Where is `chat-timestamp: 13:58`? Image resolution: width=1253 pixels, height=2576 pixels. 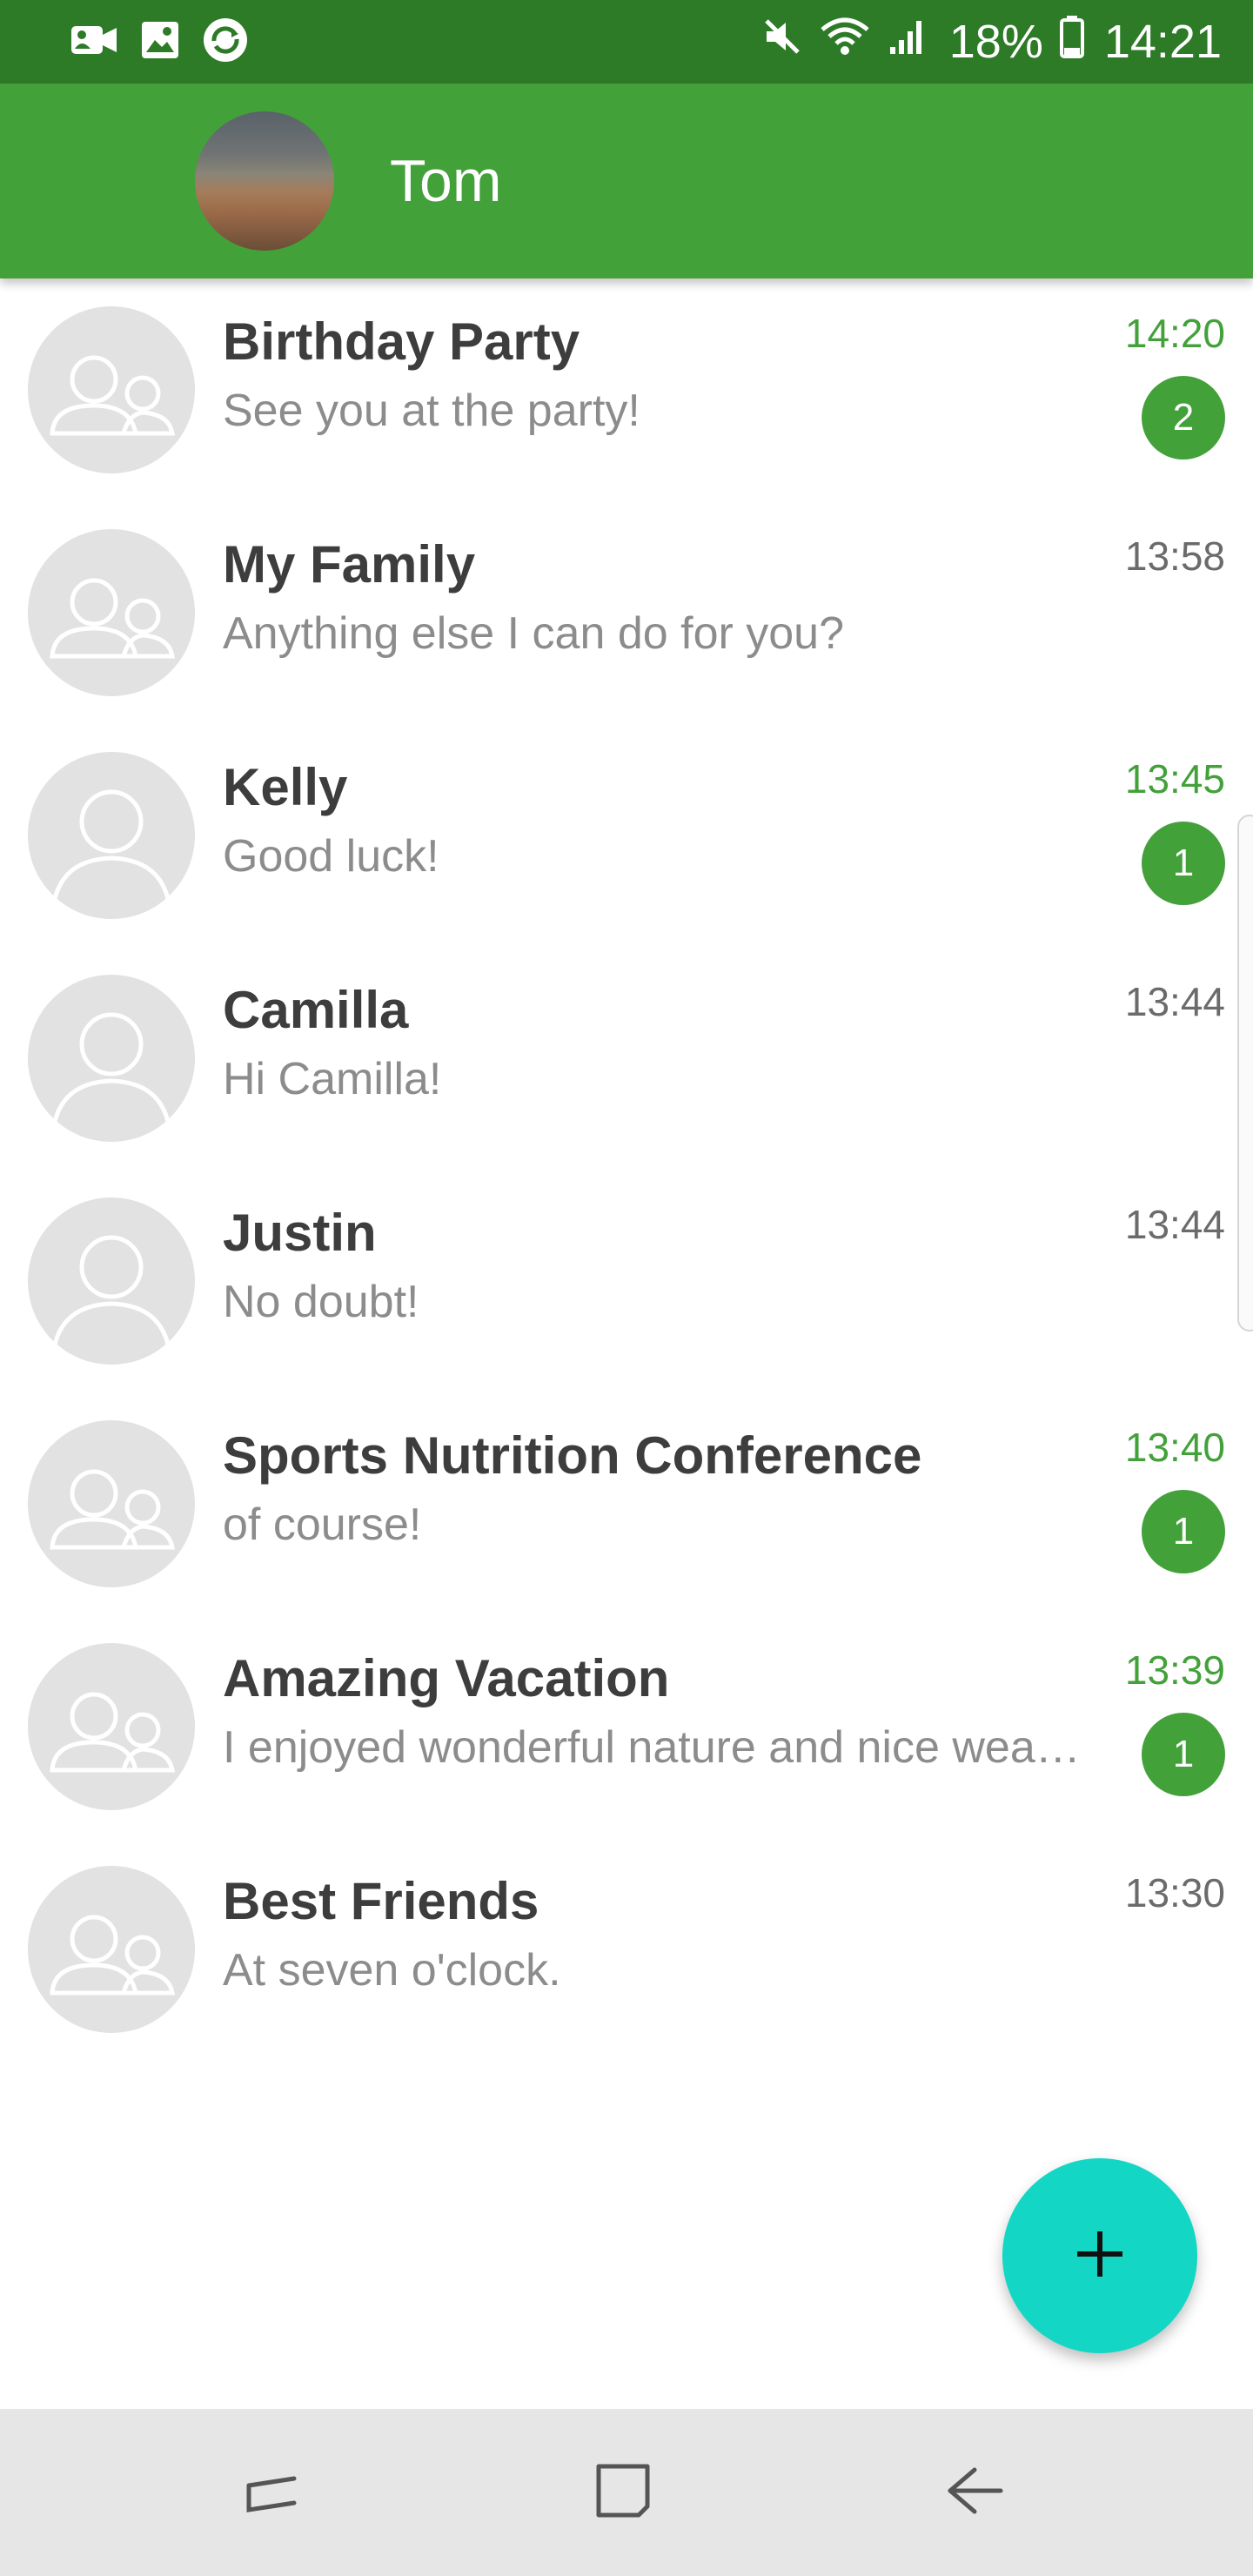
chat-timestamp: 13:58 is located at coordinates (1174, 556).